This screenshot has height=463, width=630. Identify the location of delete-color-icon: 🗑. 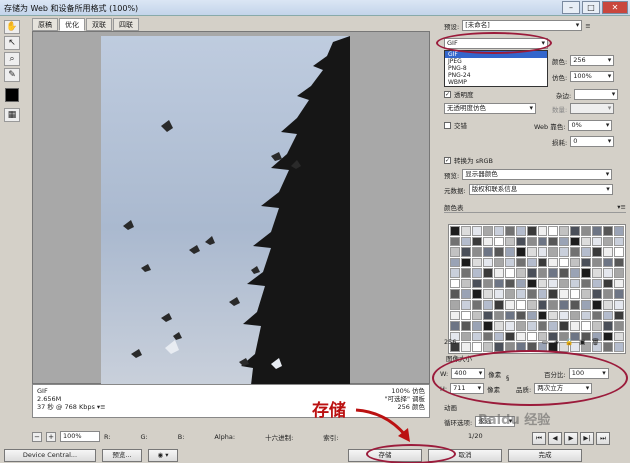
(595, 342).